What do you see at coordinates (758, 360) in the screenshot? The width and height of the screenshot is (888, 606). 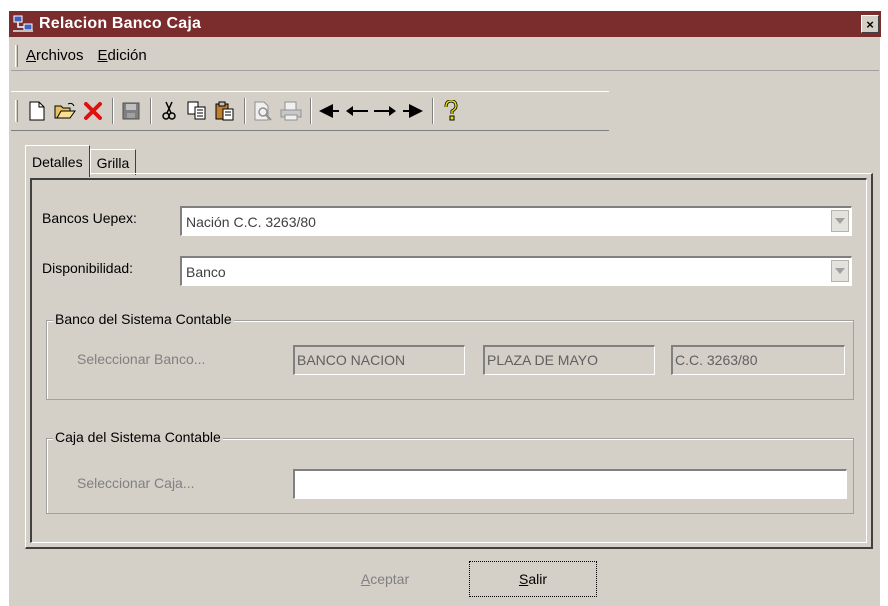 I see `banco-cuenta-field: C.C. 3263/80` at bounding box center [758, 360].